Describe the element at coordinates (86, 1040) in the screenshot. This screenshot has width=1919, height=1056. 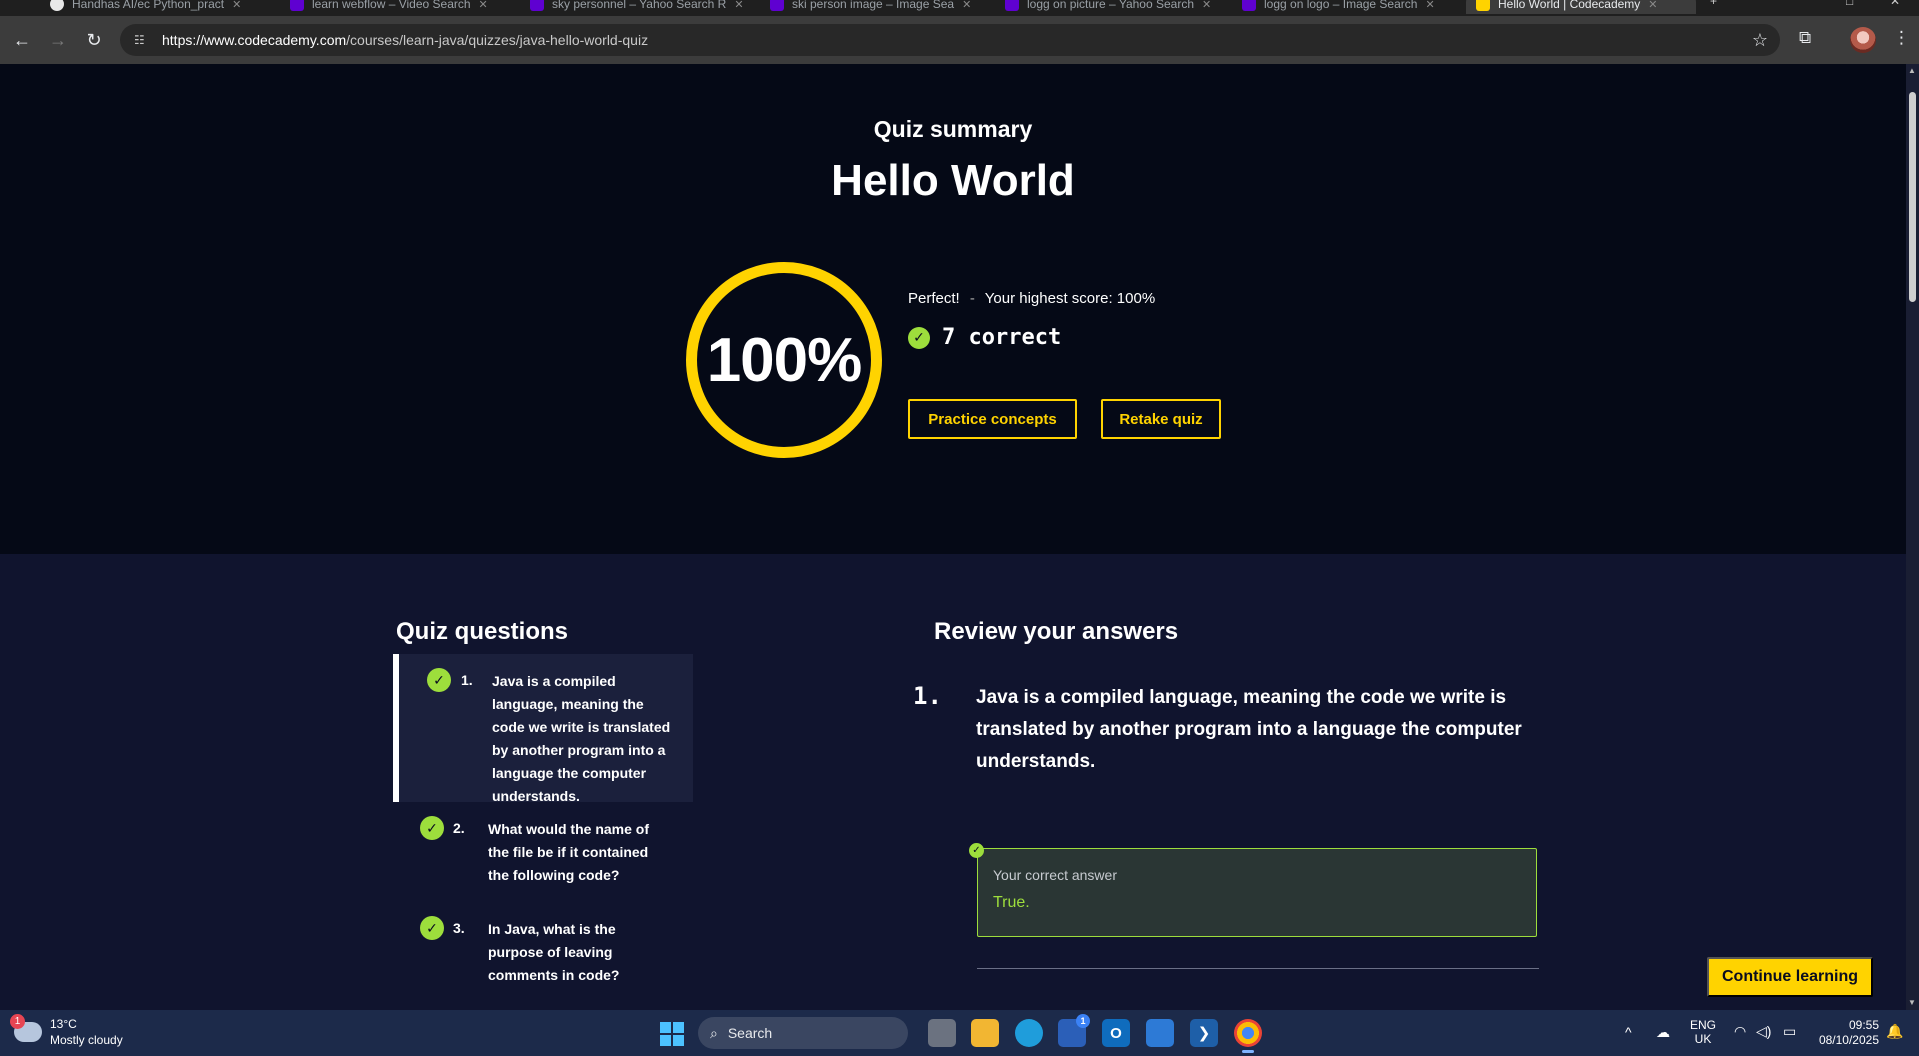
I see `weather-condition: Mostly cloudy` at that location.